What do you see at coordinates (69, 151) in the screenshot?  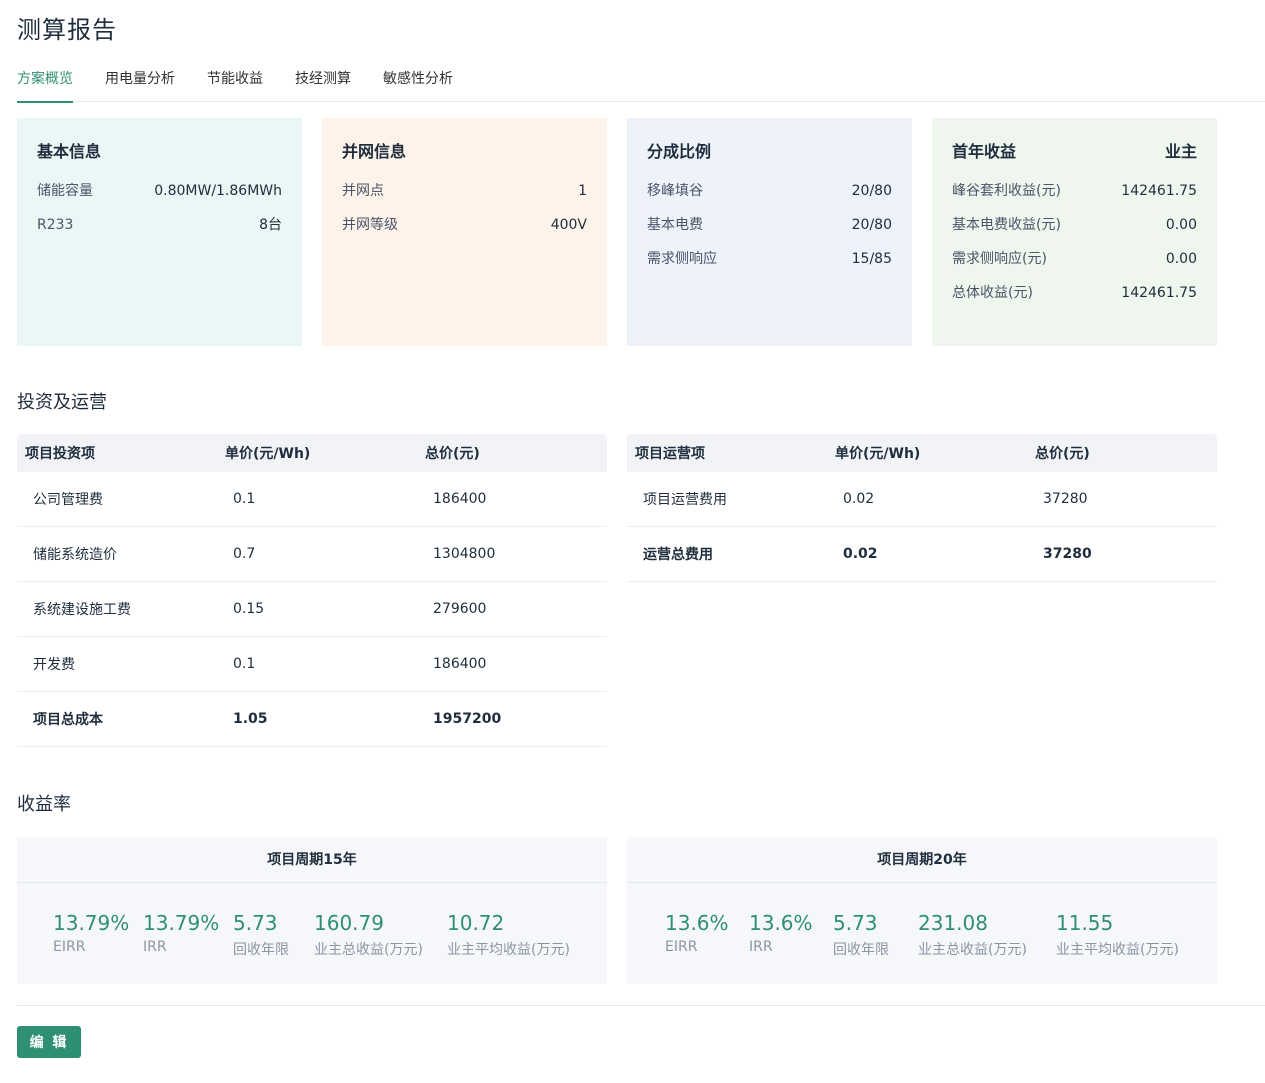 I see `card-title: 基本信息` at bounding box center [69, 151].